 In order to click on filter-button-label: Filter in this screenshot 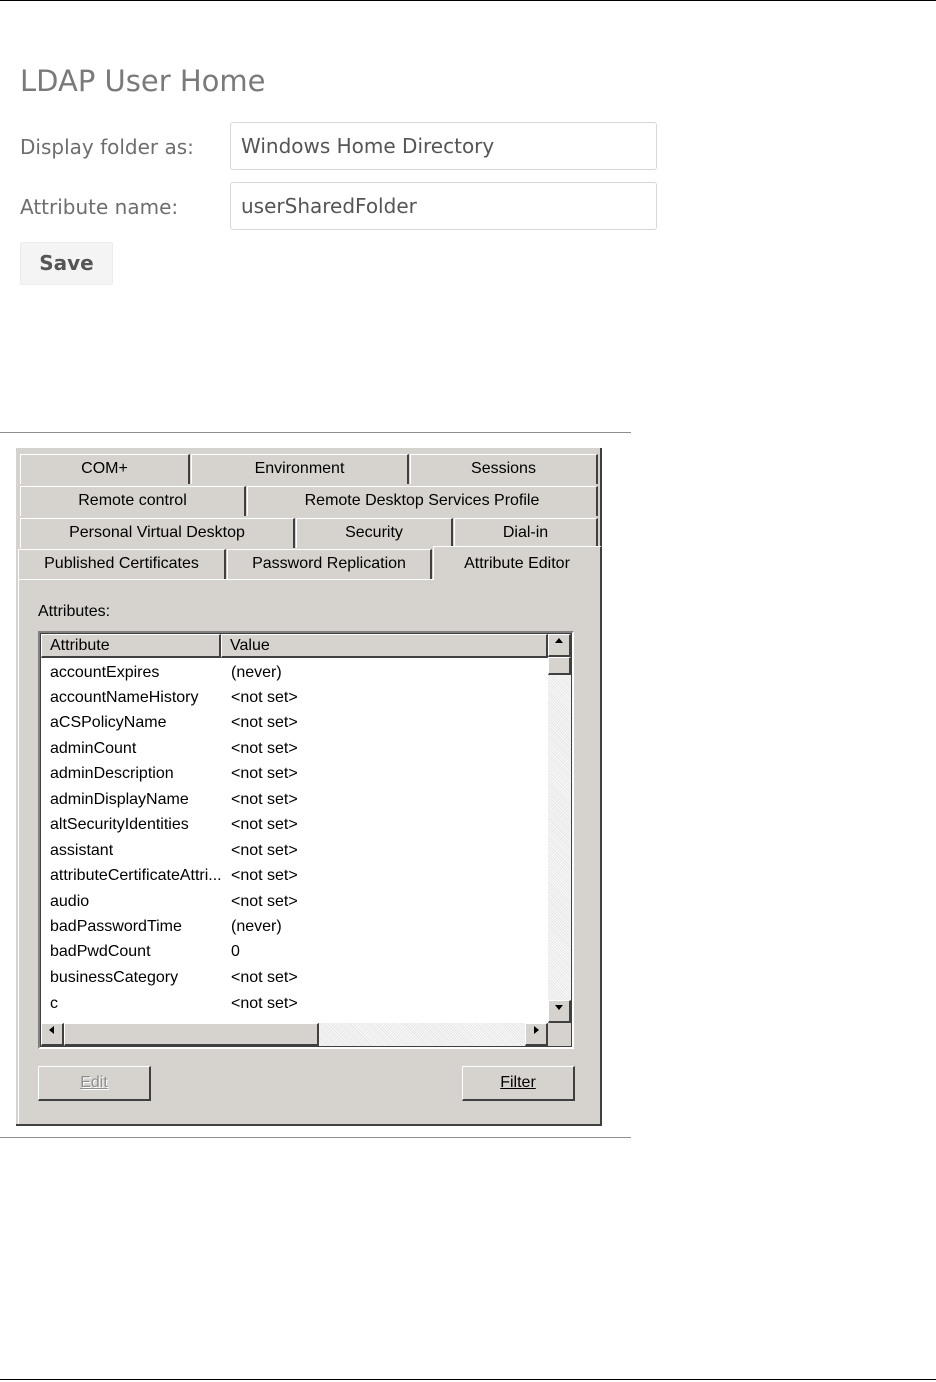, I will do `click(518, 1082)`.